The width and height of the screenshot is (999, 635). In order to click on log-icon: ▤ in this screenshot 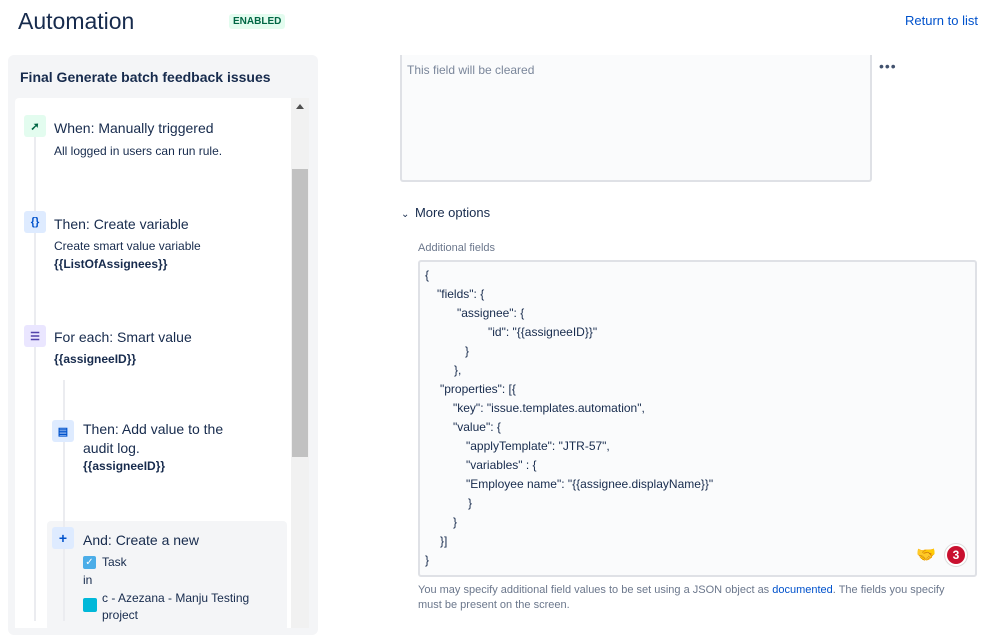, I will do `click(63, 431)`.